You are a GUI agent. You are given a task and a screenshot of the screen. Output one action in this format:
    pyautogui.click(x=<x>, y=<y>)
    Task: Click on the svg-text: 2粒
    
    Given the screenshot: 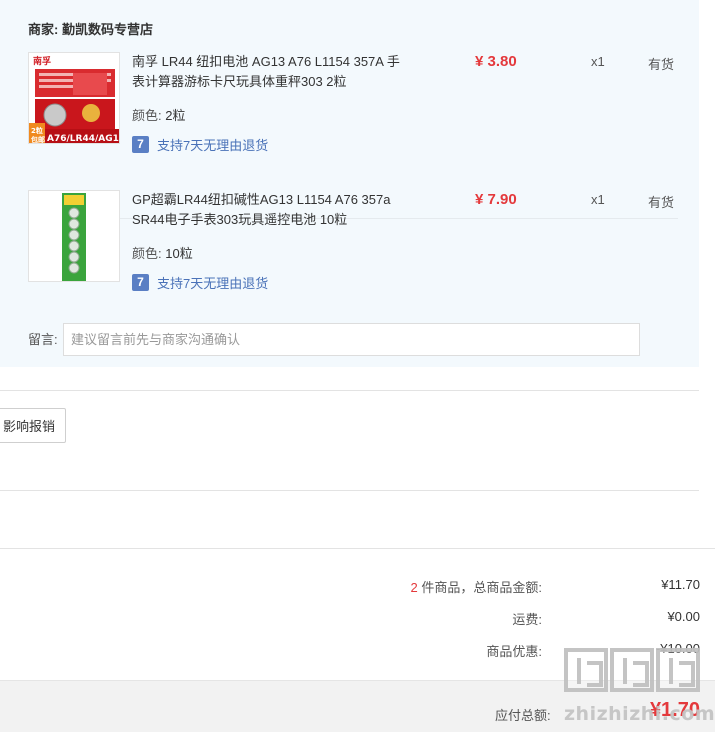 What is the action you would take?
    pyautogui.click(x=37, y=130)
    